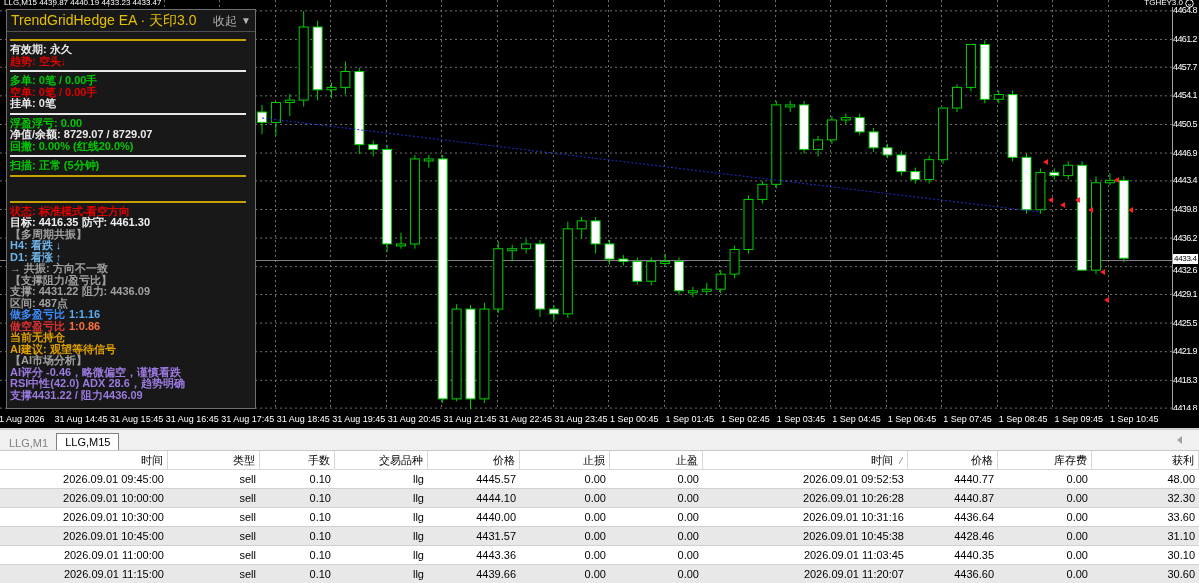 The image size is (1199, 583). I want to click on collapse-button: 收起 ▼, so click(232, 20).